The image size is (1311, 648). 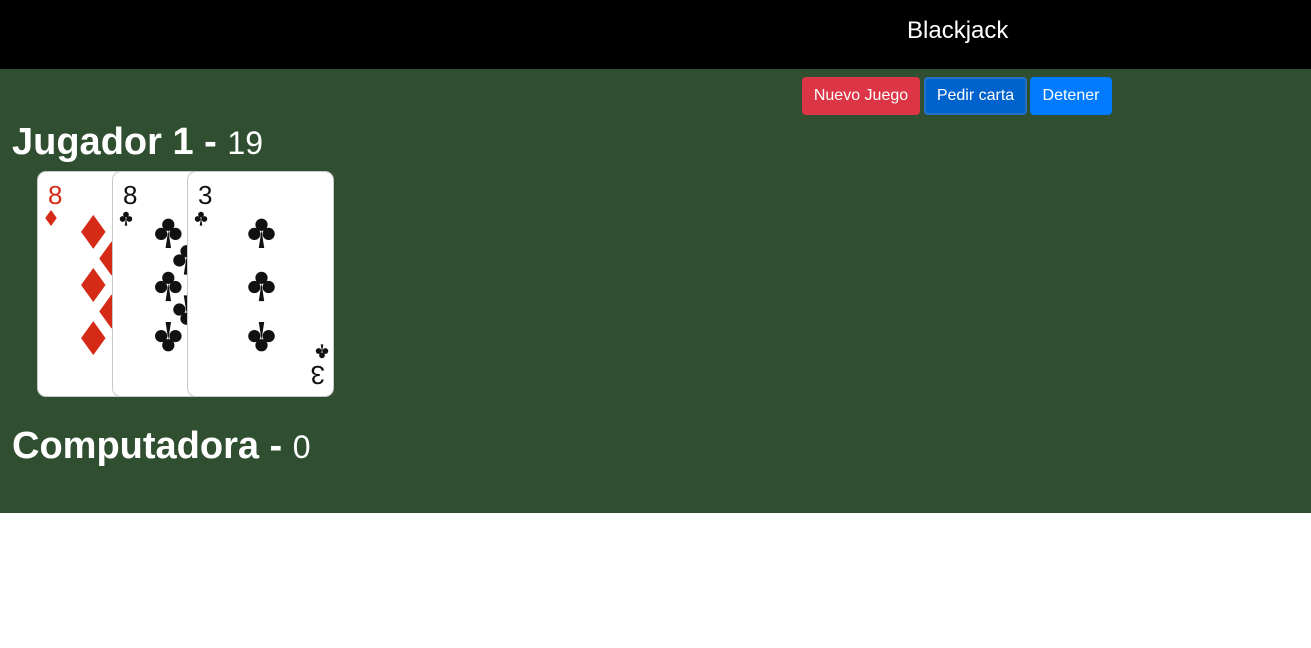 I want to click on player-score: 19, so click(x=245, y=143).